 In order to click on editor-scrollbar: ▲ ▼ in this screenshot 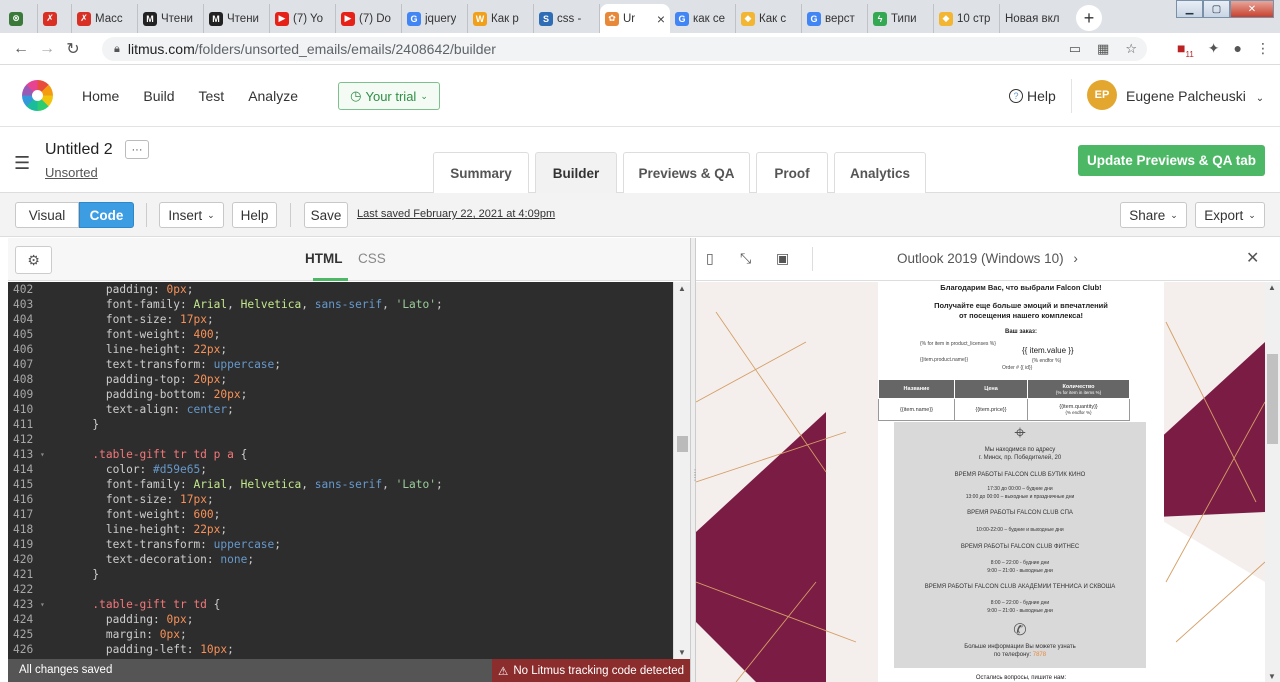, I will do `click(681, 470)`.